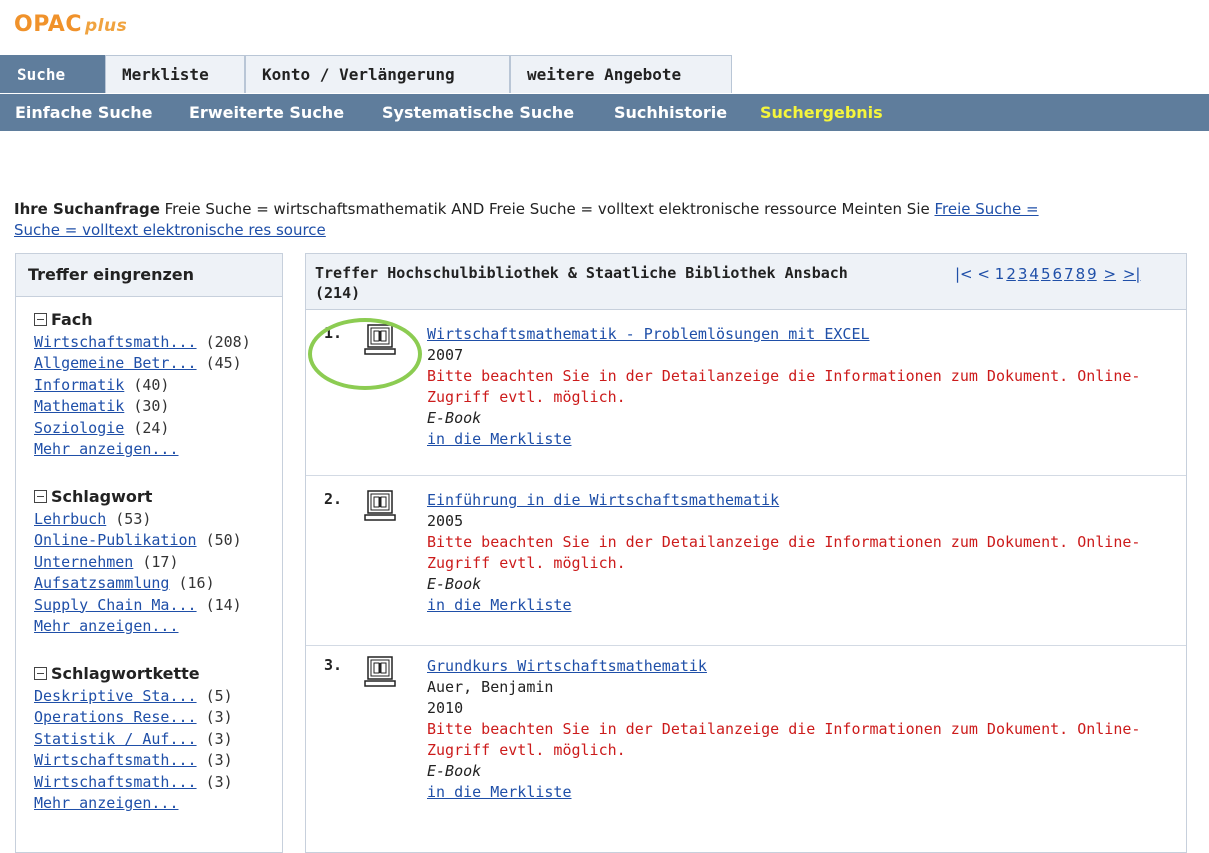  I want to click on tab-weitere-angebote: weitere Angebote, so click(621, 74).